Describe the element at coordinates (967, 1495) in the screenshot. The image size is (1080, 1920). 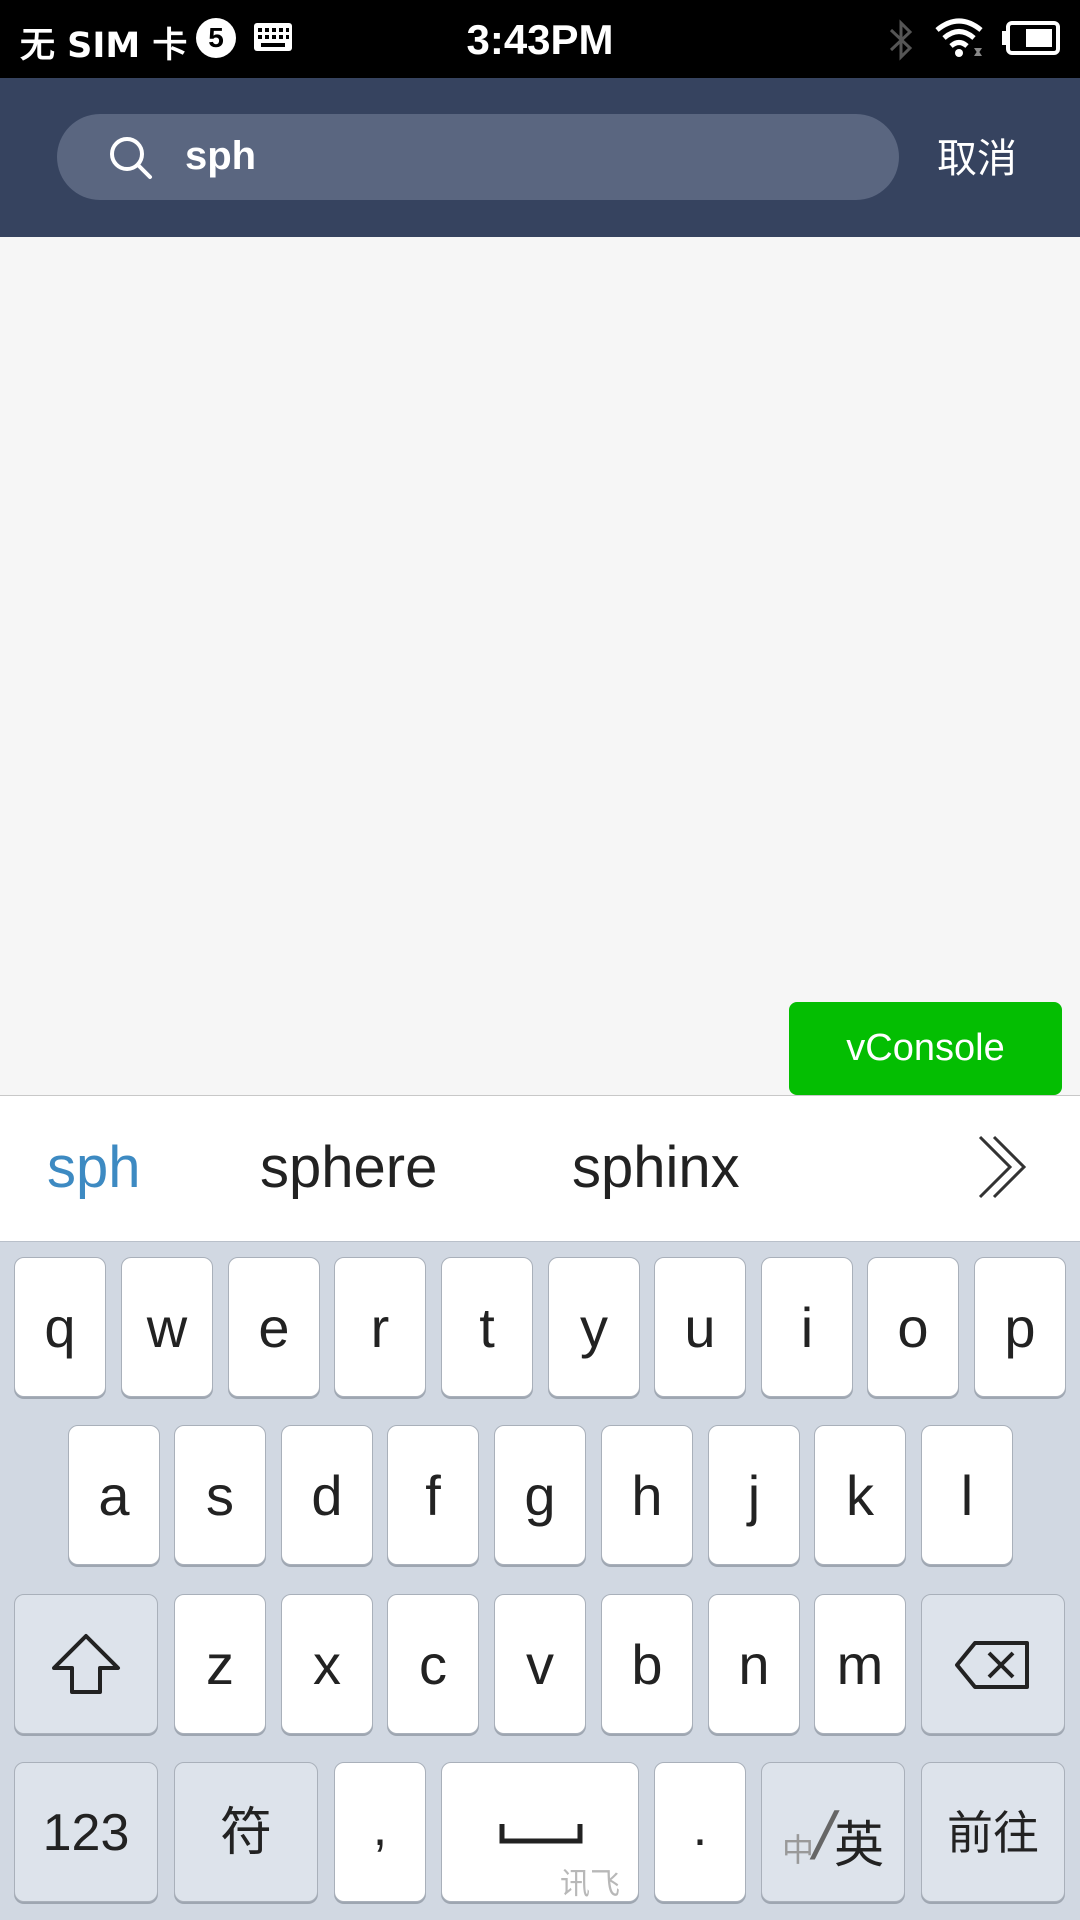
I see `key-l: l` at that location.